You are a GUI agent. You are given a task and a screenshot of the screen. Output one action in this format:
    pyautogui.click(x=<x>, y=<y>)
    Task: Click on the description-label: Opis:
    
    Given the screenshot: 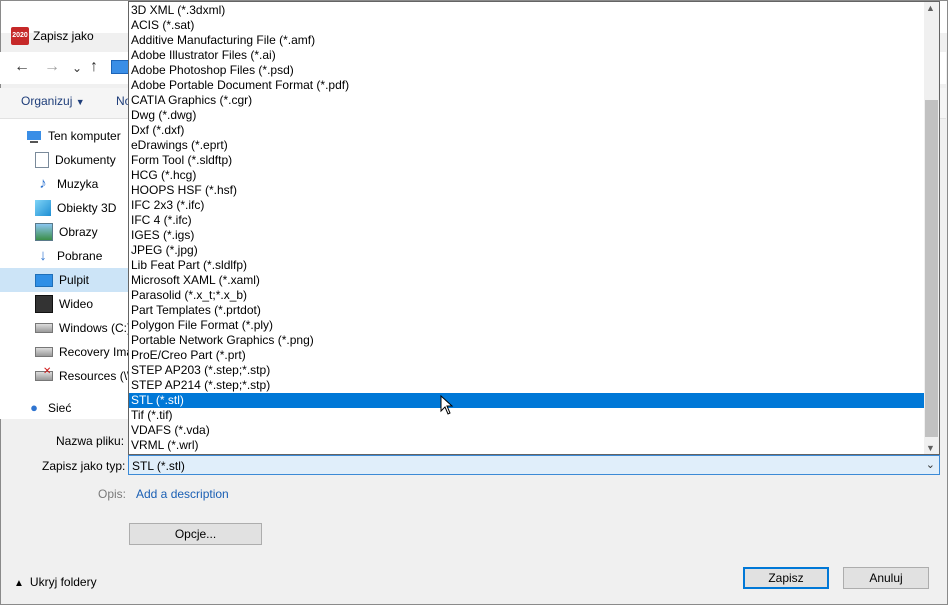 What is the action you would take?
    pyautogui.click(x=112, y=494)
    